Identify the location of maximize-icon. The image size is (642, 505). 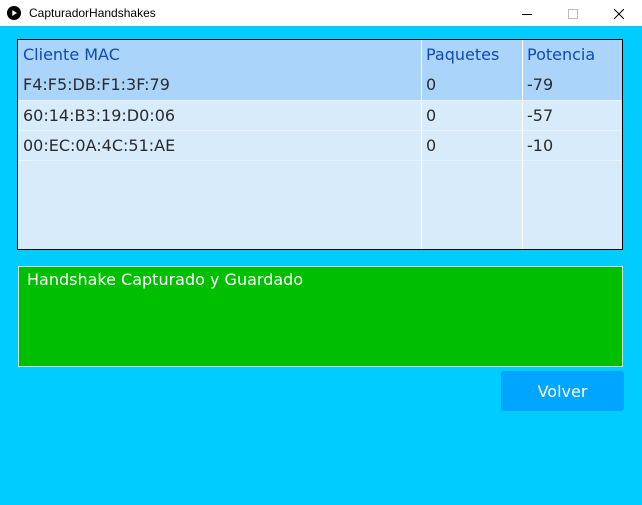
(573, 13).